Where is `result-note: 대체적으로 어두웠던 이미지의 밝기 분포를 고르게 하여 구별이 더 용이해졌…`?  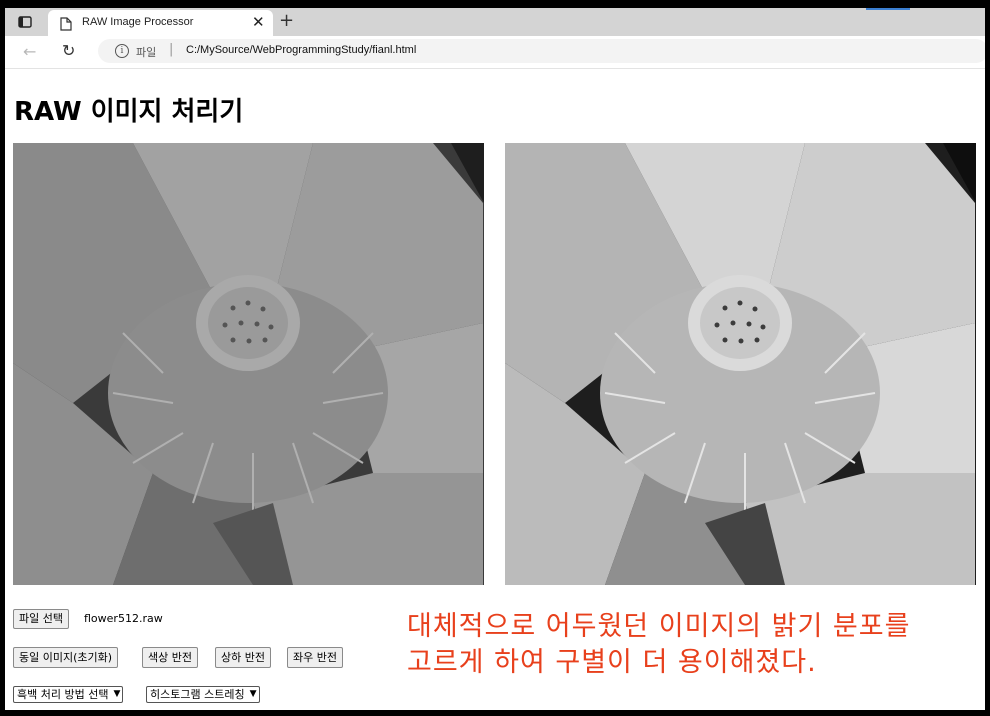 result-note: 대체적으로 어두웠던 이미지의 밝기 분포를 고르게 하여 구별이 더 용이해졌… is located at coordinates (692, 645).